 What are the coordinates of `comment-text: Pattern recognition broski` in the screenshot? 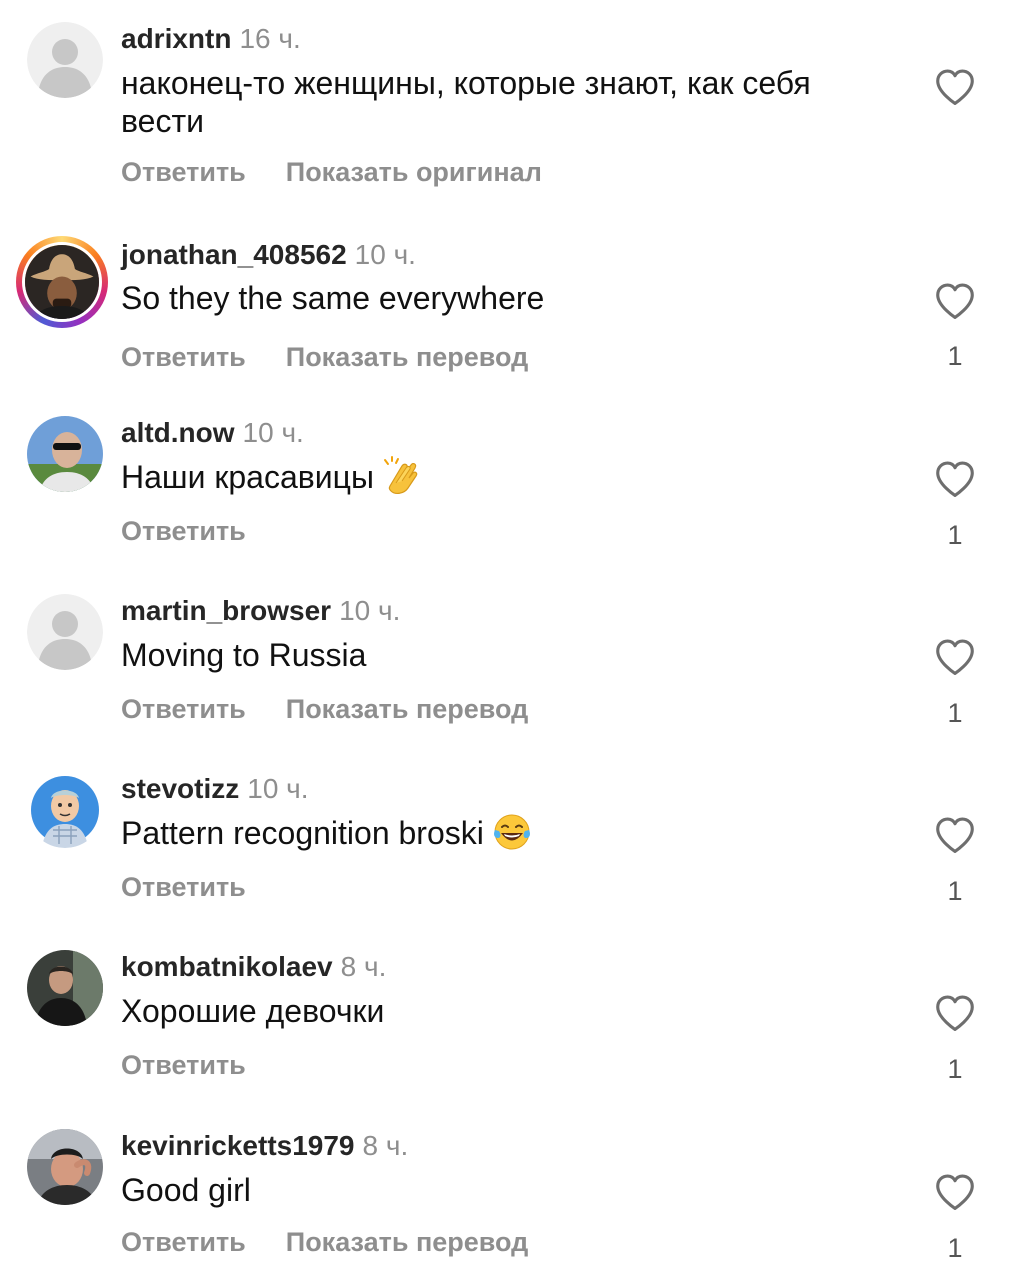 It's located at (511, 835).